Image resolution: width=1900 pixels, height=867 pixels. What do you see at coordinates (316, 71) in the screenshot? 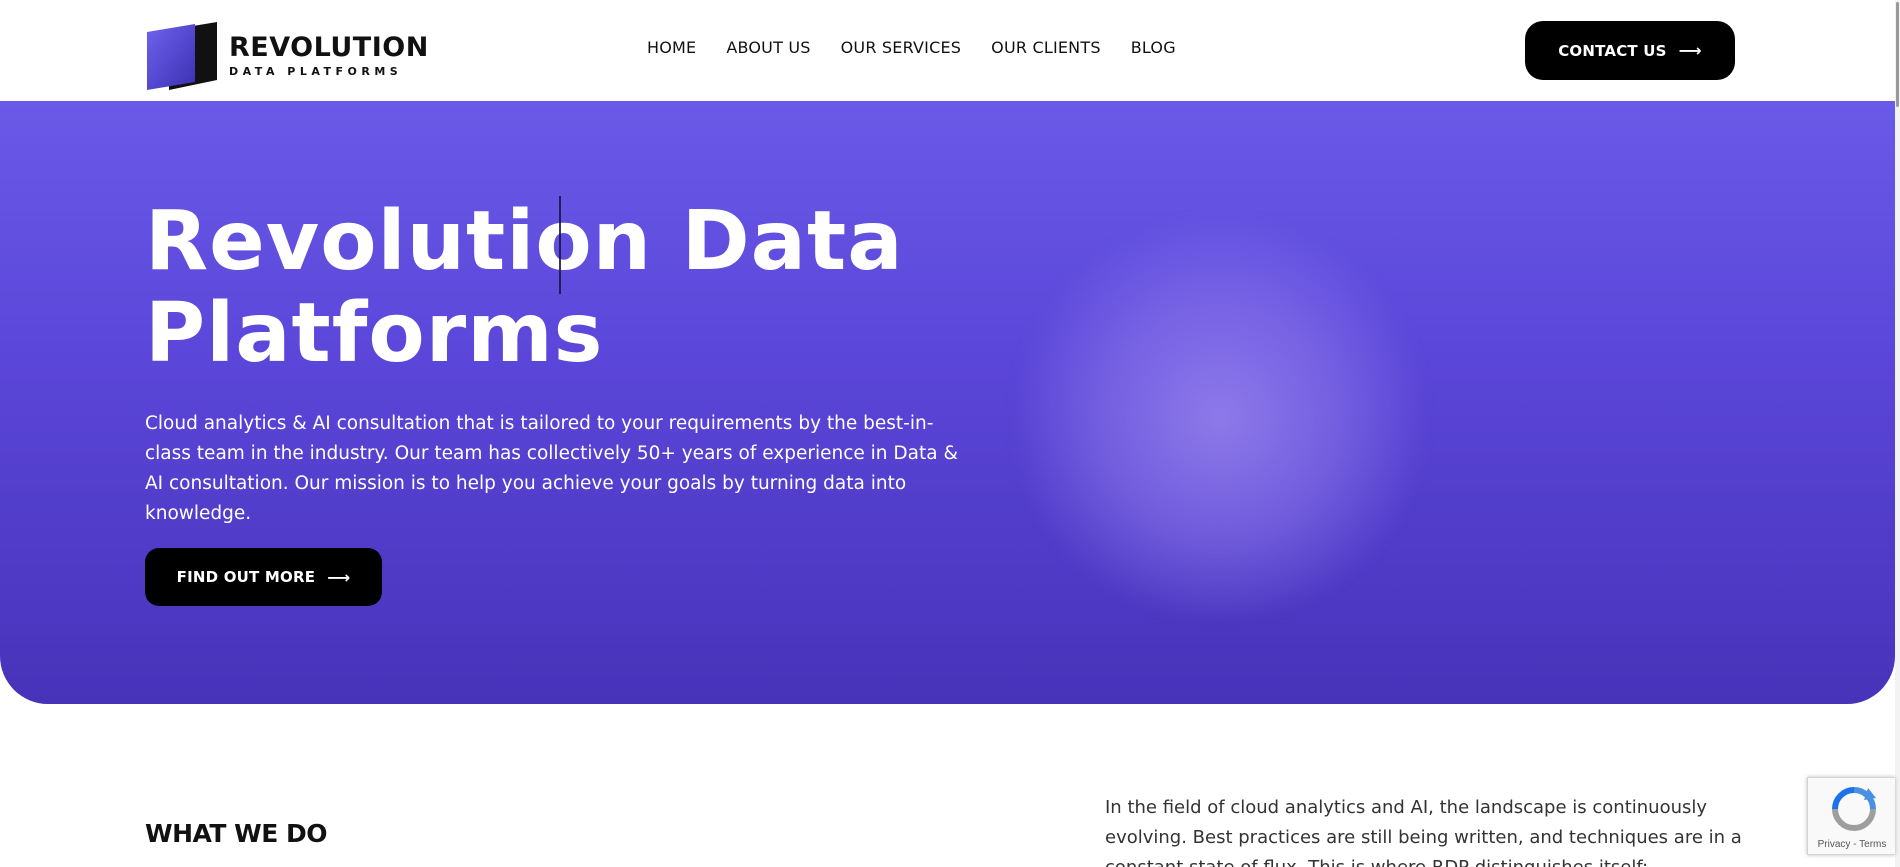
I see `logo-subtitle: DATA PLATFORMS` at bounding box center [316, 71].